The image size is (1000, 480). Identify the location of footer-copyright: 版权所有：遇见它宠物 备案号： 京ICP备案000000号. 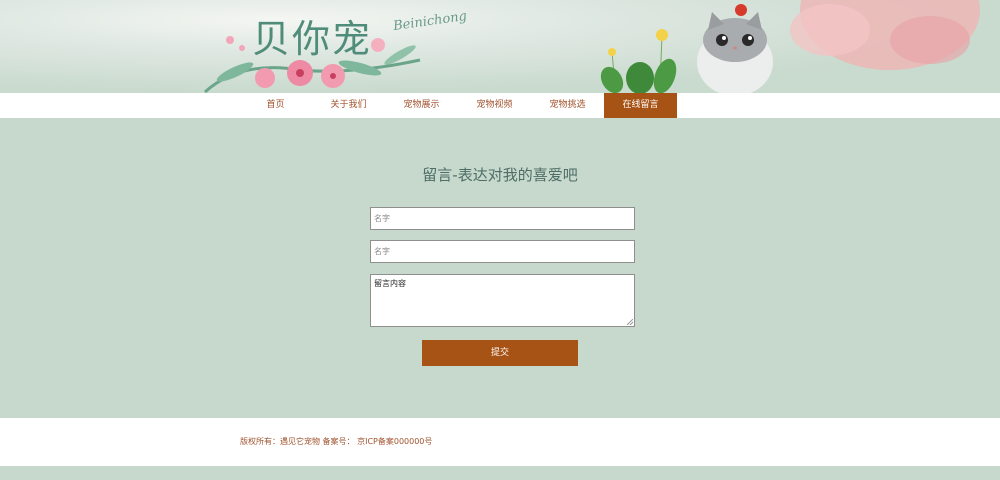
(336, 441).